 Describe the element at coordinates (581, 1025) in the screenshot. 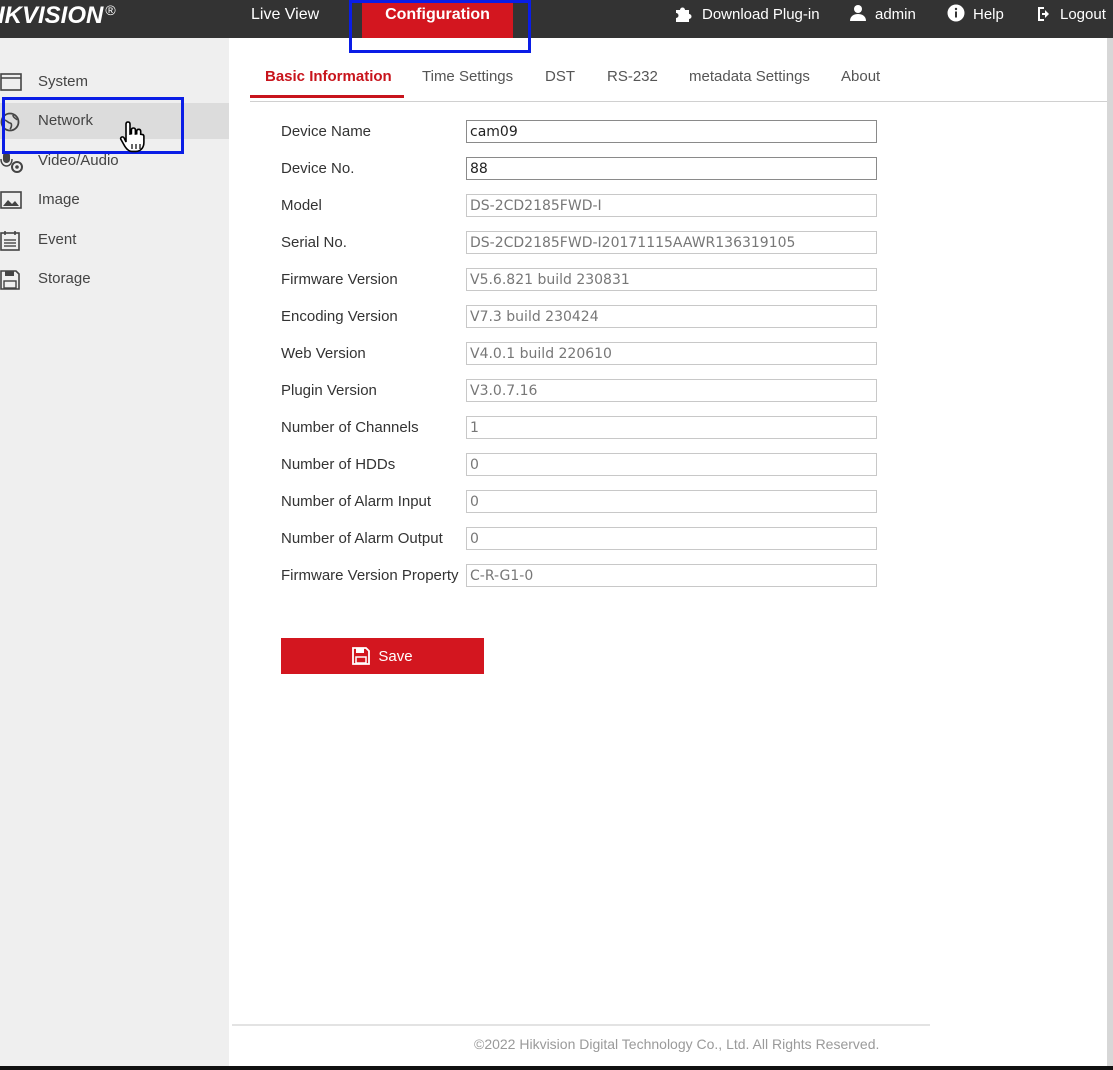

I see `footer-divider` at that location.